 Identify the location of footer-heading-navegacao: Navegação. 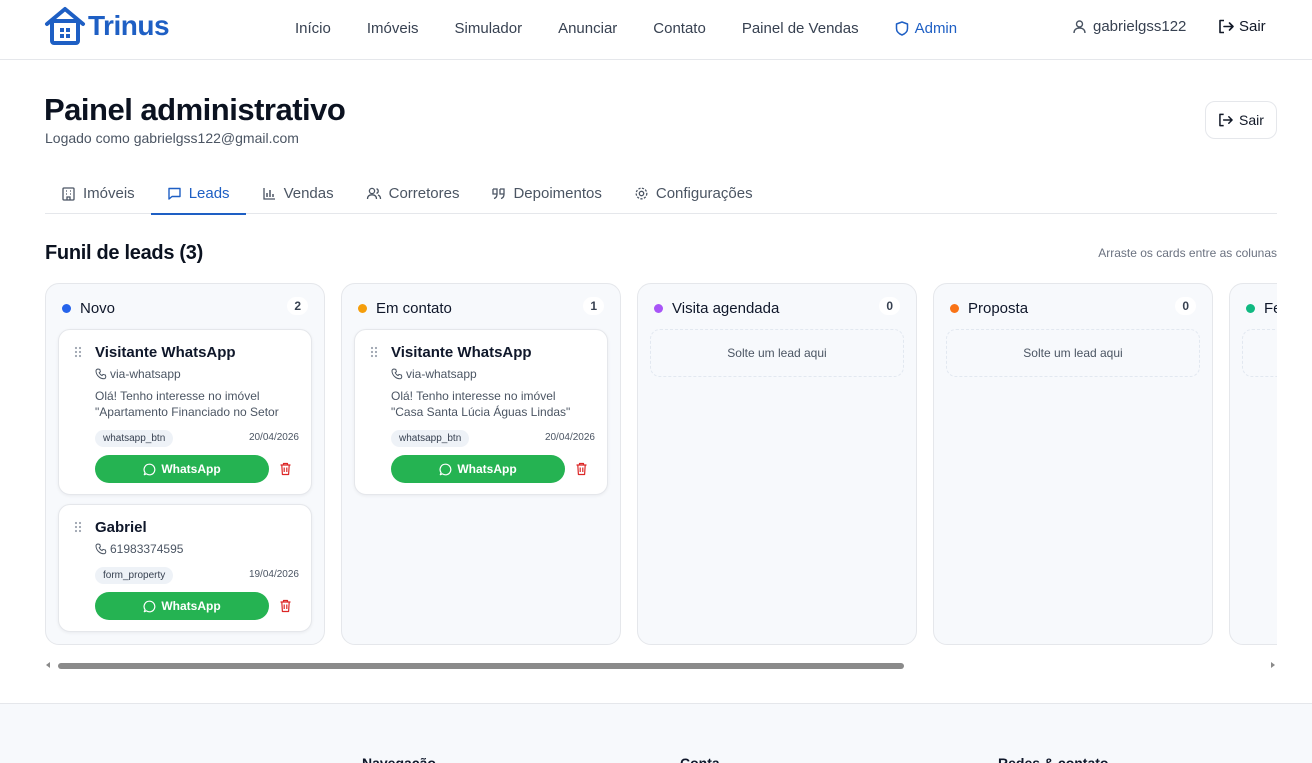
(399, 759).